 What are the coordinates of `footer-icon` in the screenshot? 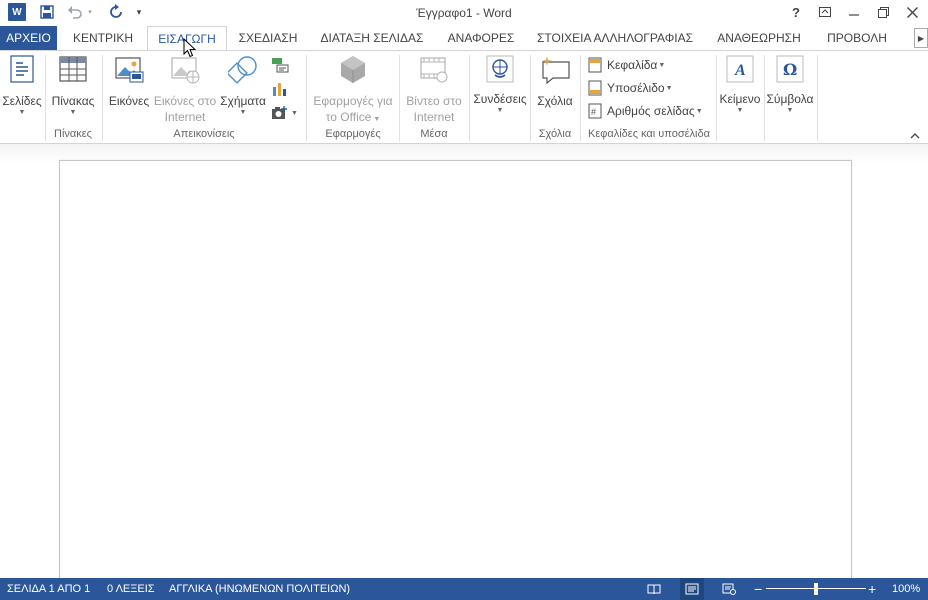 It's located at (595, 88).